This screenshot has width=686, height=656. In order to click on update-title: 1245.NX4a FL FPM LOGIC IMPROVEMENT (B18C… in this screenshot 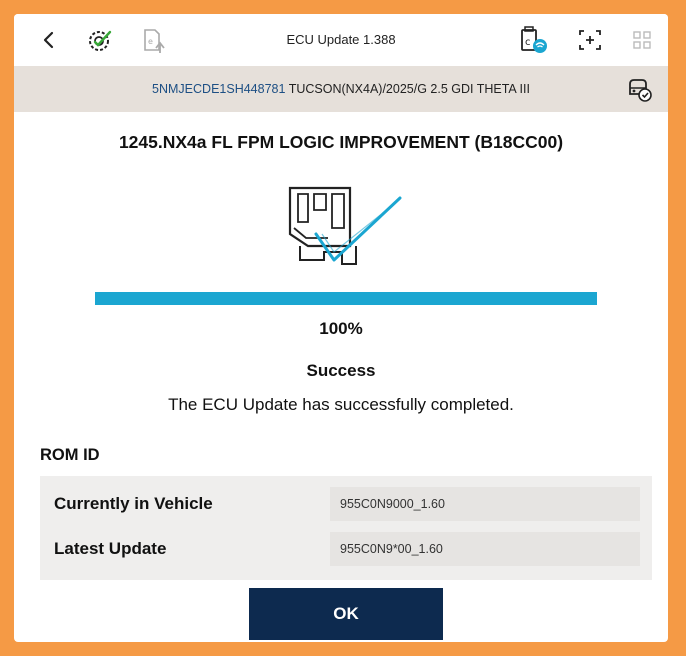, I will do `click(341, 142)`.